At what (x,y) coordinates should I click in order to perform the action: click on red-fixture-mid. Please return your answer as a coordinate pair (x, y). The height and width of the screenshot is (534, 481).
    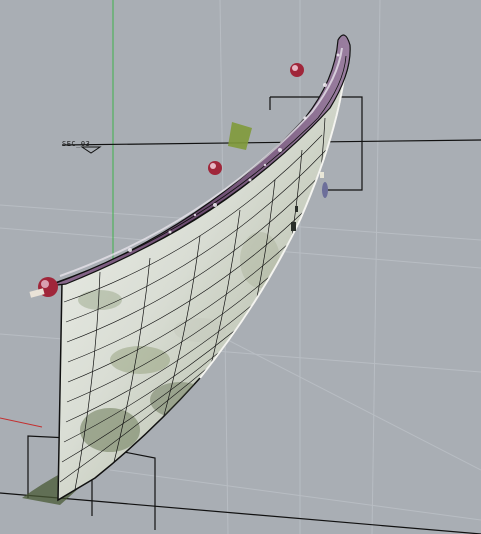
    Looking at the image, I should click on (215, 168).